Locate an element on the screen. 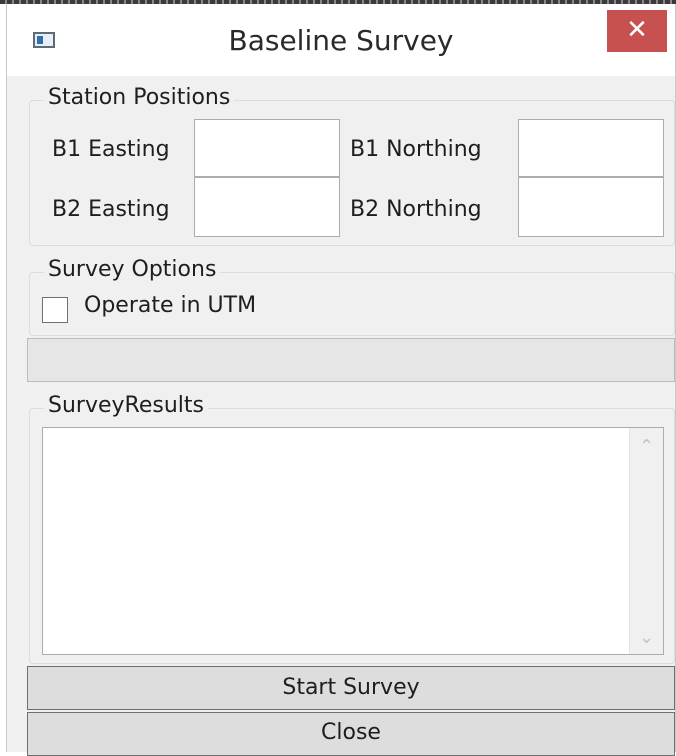  window-title: Baseline Survey is located at coordinates (341, 40).